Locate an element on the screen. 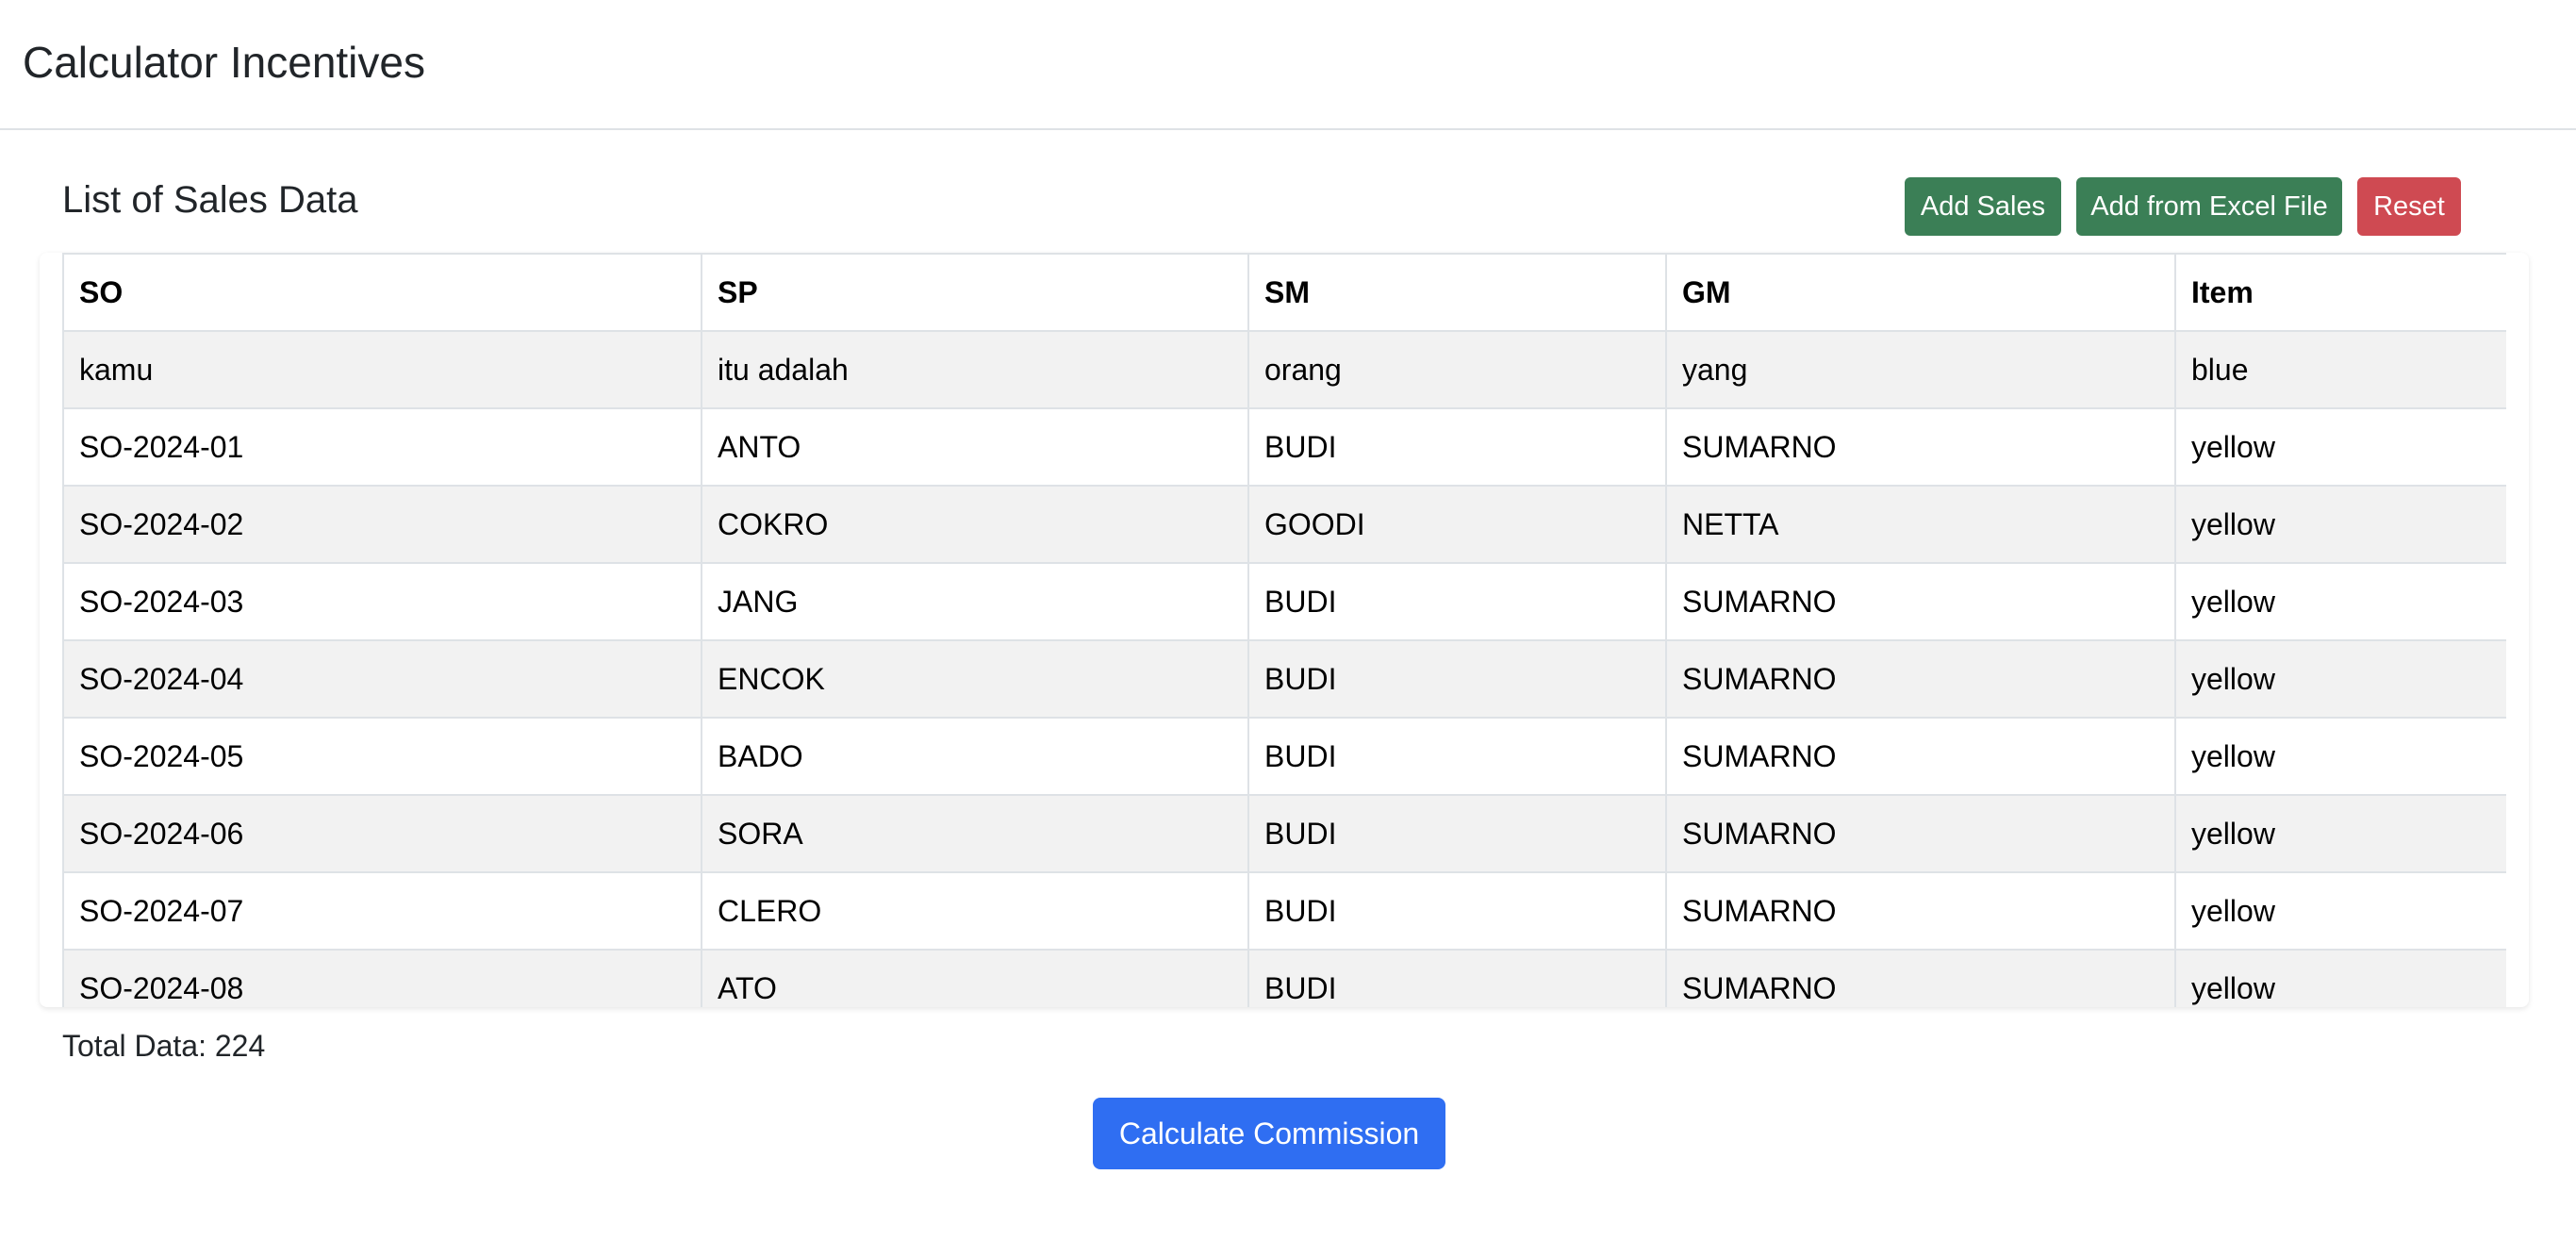 The image size is (2576, 1241). table-row: SO-2024-03 JANG BUDI SUMARNO yellow is located at coordinates (1284, 601).